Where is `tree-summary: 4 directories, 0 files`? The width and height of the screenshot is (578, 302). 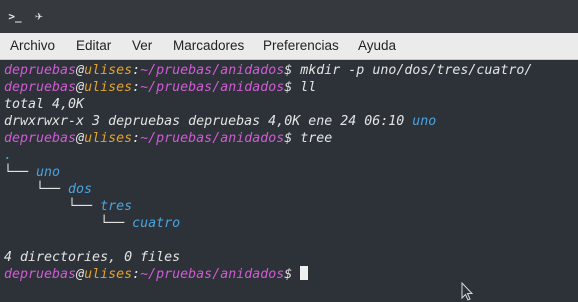 tree-summary: 4 directories, 0 files is located at coordinates (92, 257).